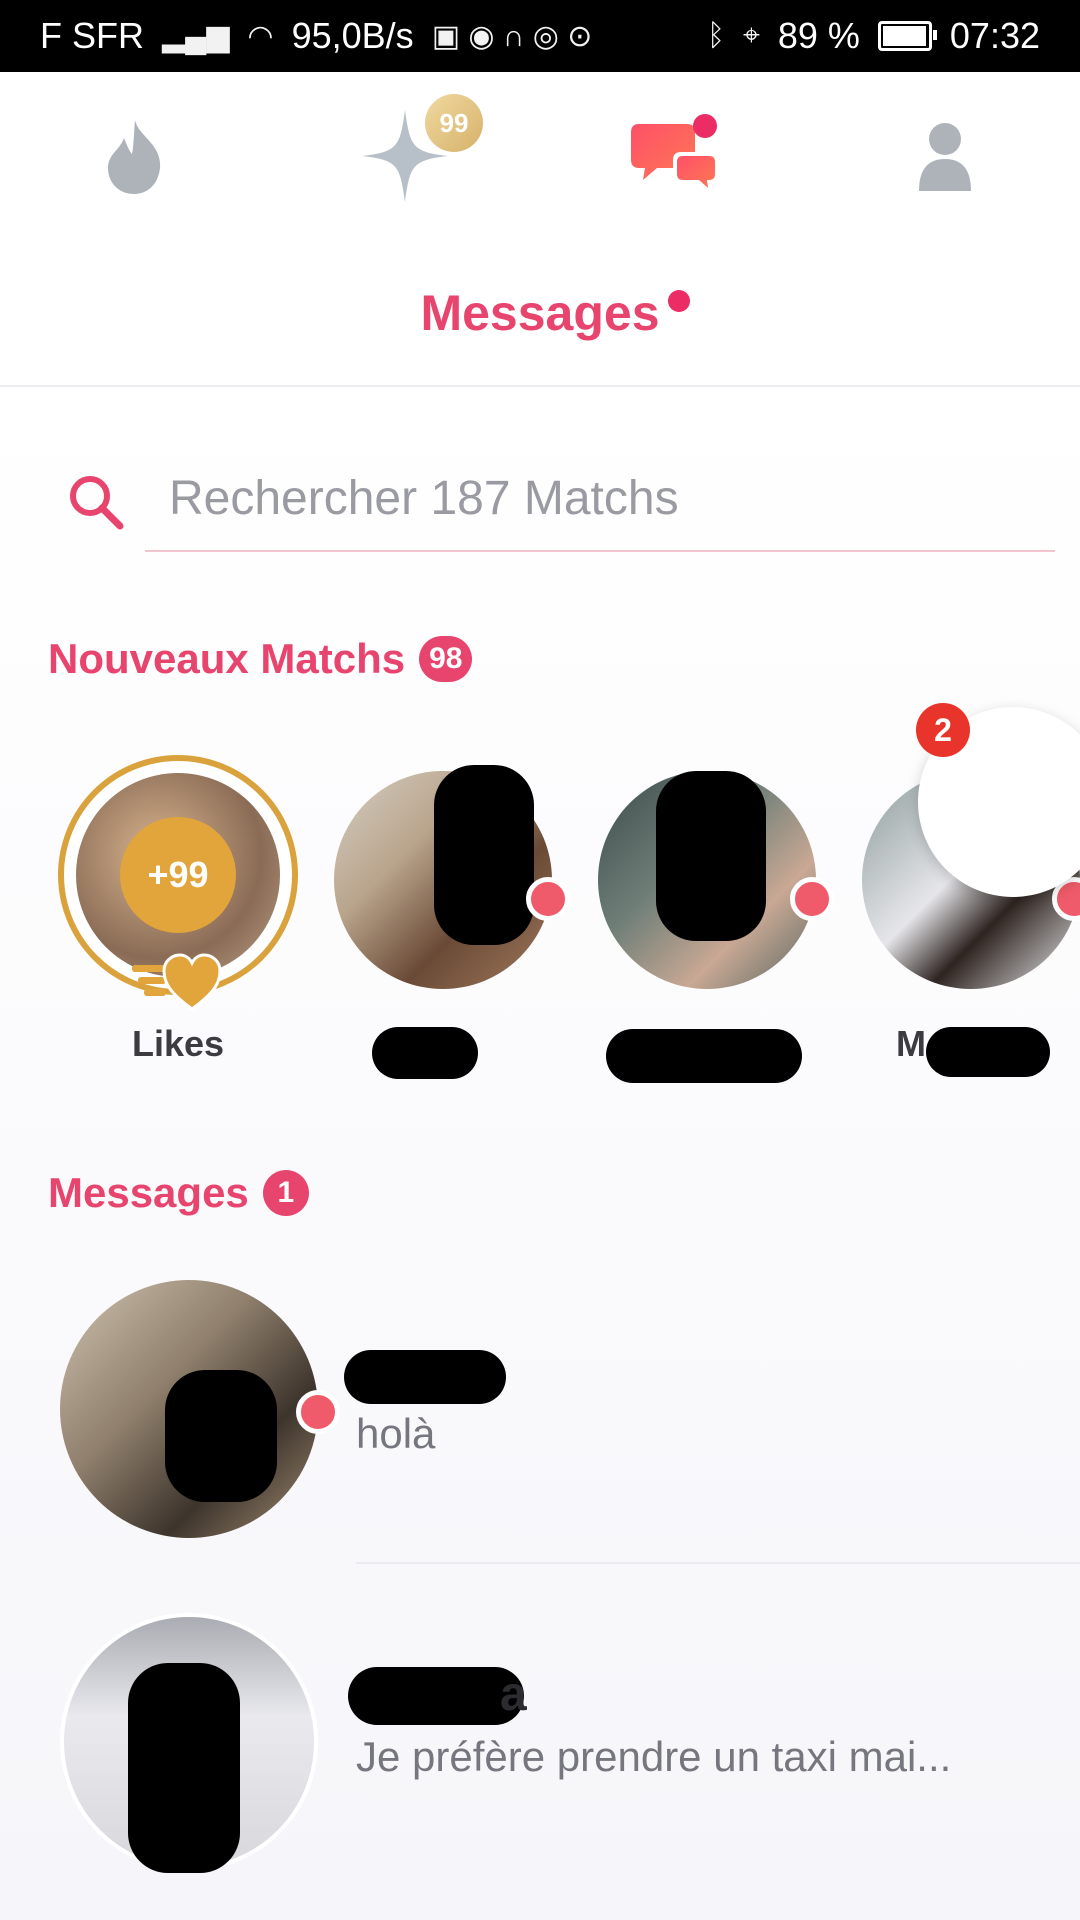 The image size is (1080, 1920). I want to click on battery-percent: 89 %, so click(818, 35).